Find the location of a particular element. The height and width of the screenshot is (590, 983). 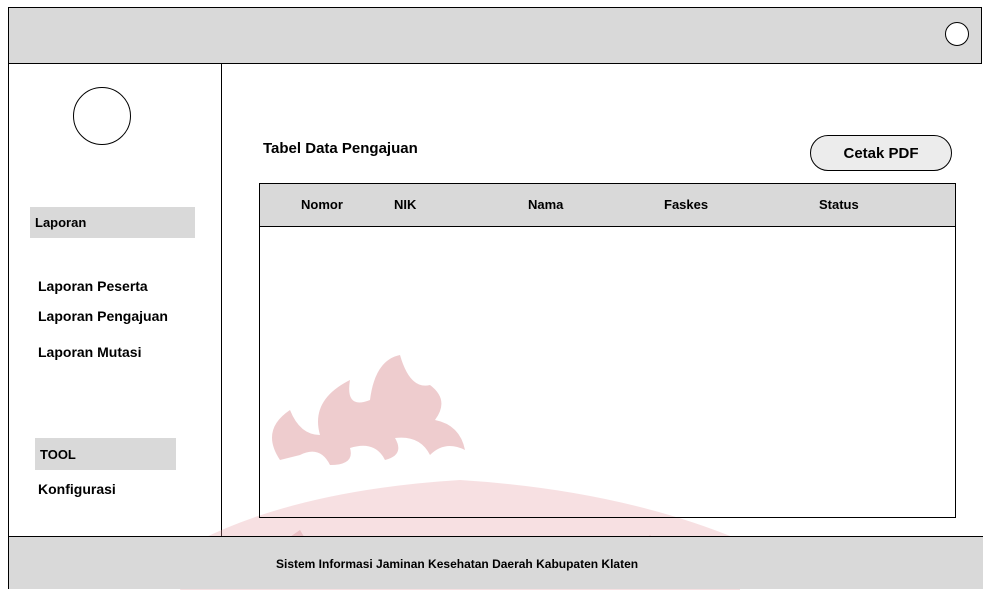

sidebar-item-laporan-mutasi: Laporan Mutasi is located at coordinates (89, 352).